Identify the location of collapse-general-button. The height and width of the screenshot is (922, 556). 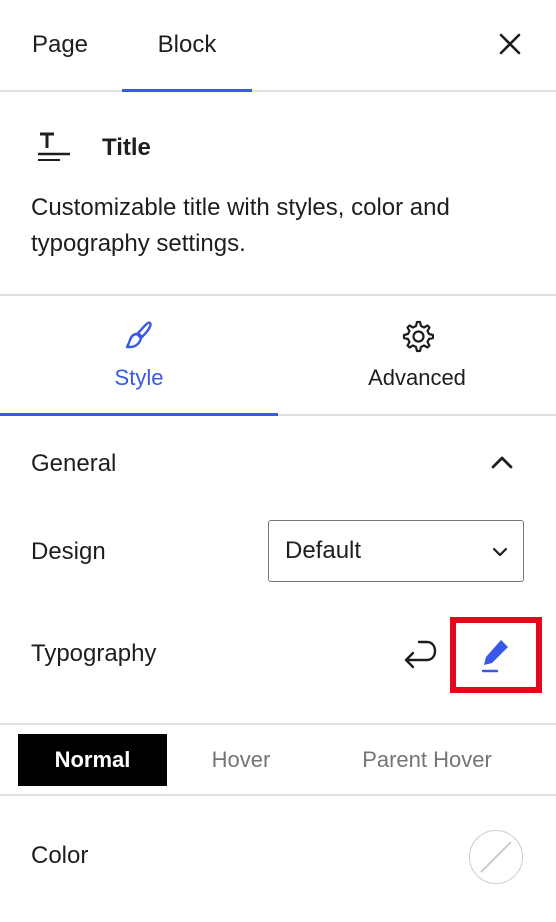
(502, 462).